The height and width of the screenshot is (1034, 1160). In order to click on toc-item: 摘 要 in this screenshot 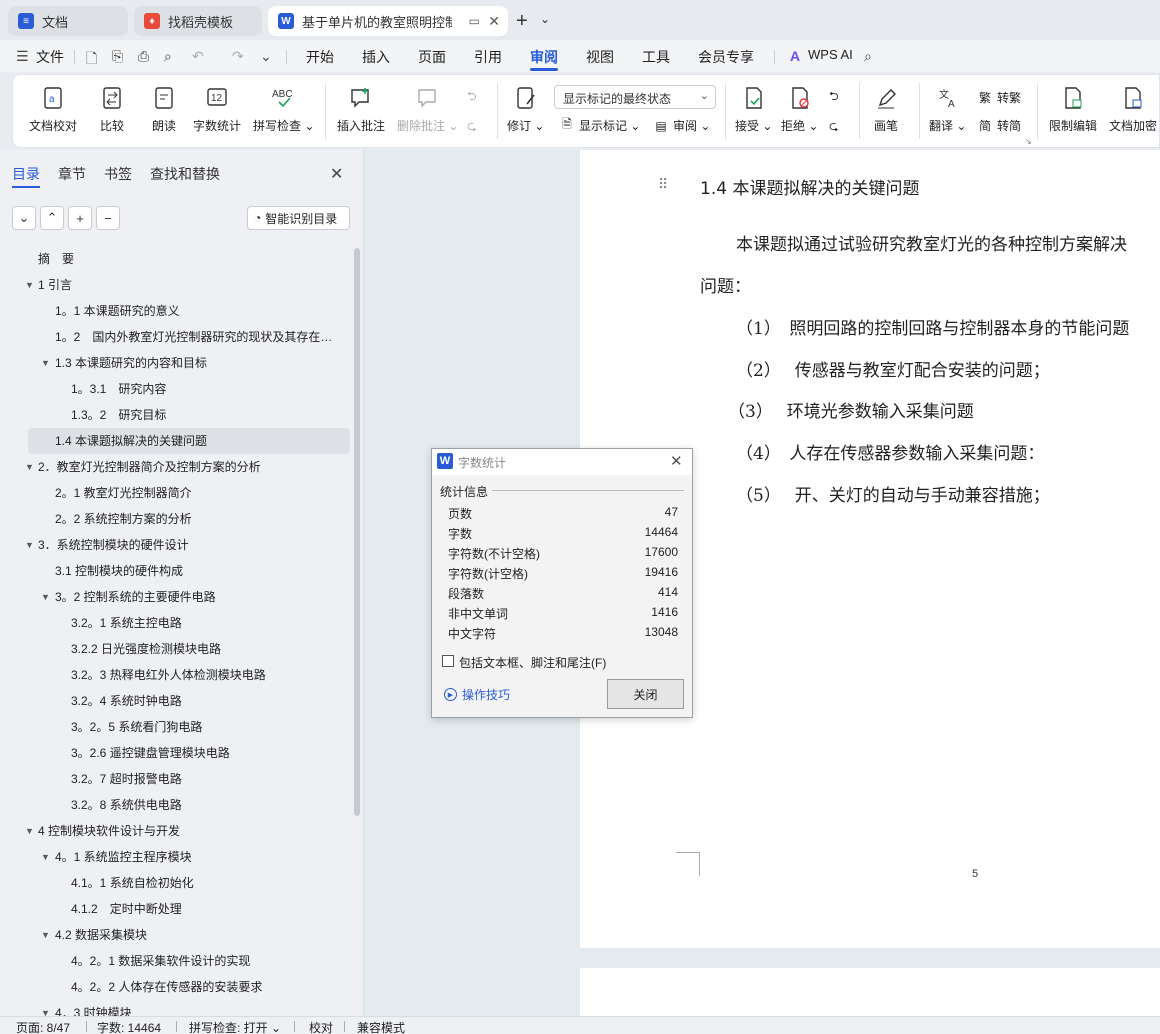, I will do `click(176, 259)`.